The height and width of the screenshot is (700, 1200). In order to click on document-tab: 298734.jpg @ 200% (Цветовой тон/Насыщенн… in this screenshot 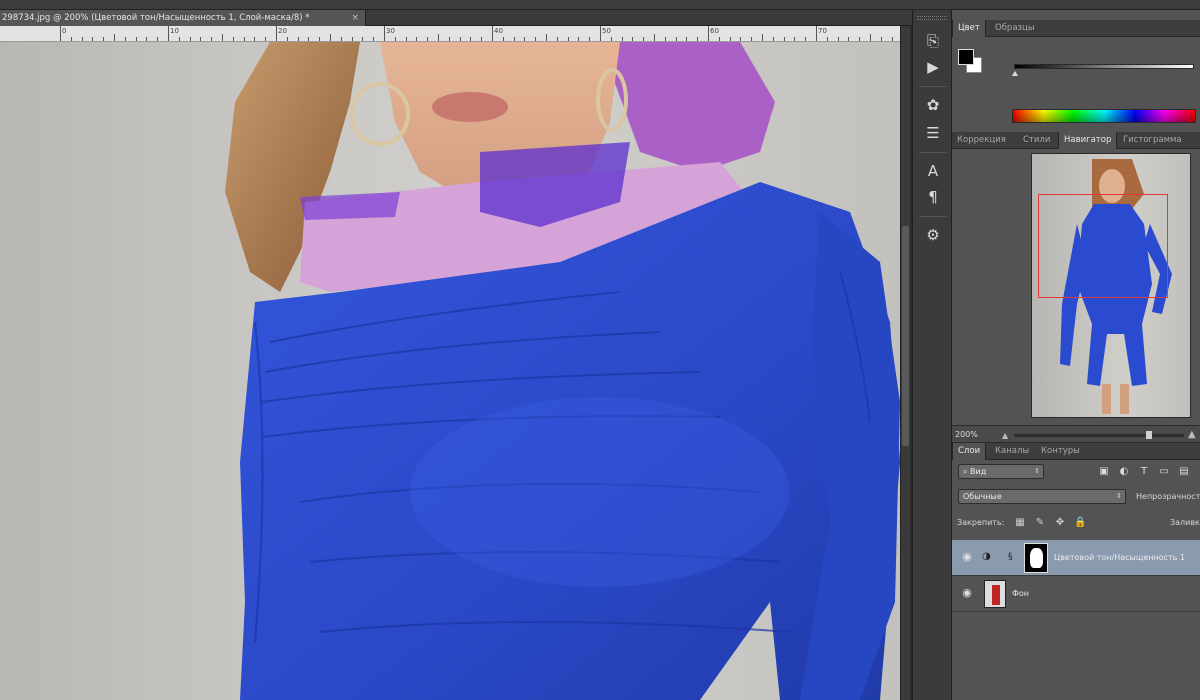, I will do `click(183, 18)`.